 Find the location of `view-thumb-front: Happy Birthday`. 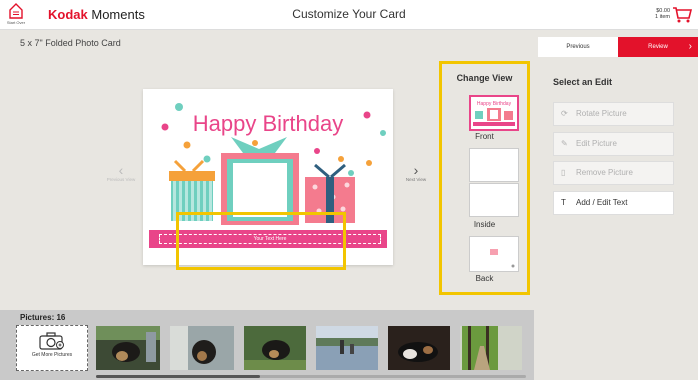

view-thumb-front: Happy Birthday is located at coordinates (494, 113).